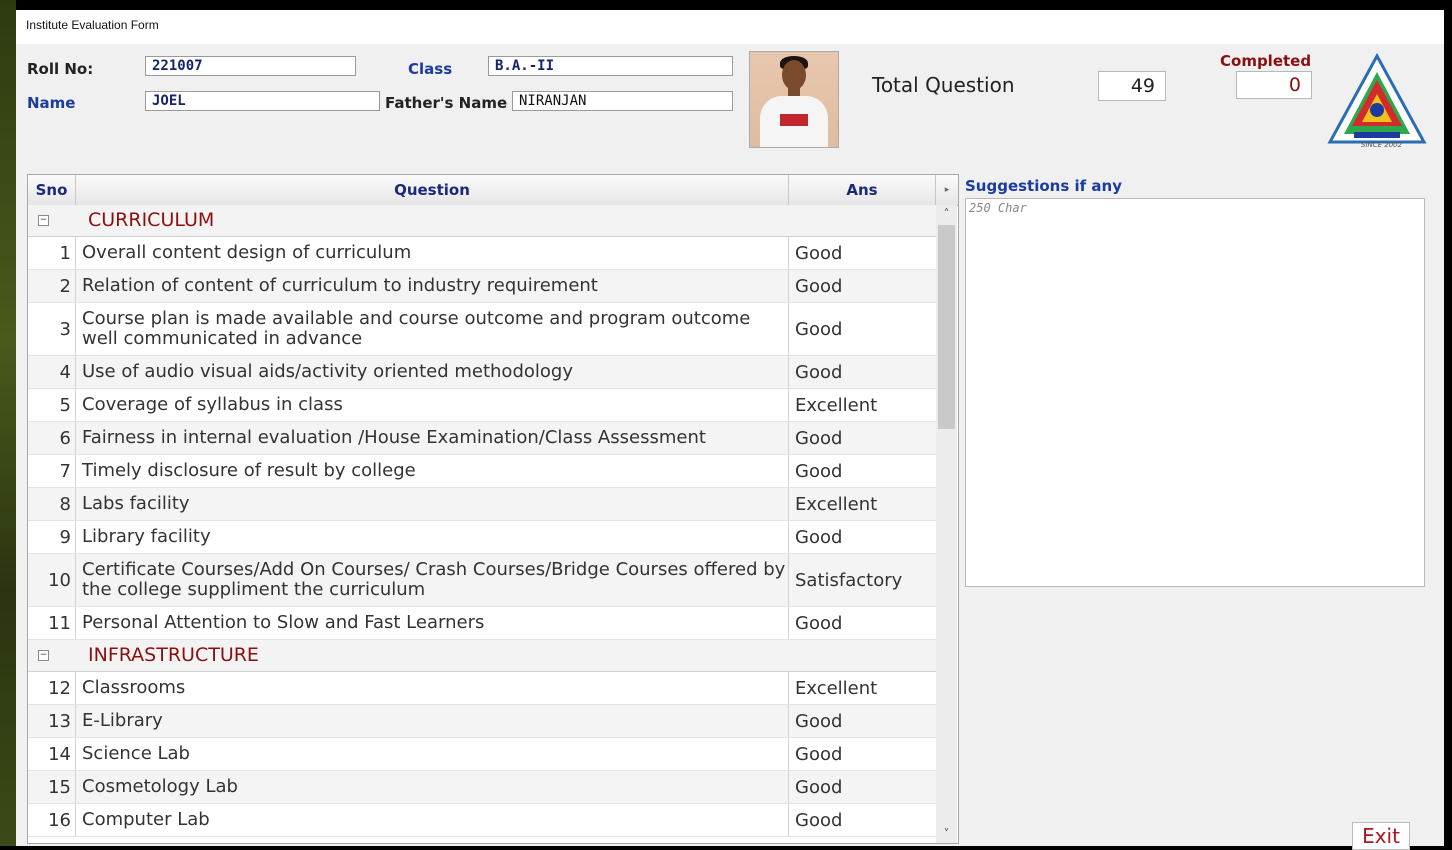  I want to click on cell-sno: 11, so click(52, 623).